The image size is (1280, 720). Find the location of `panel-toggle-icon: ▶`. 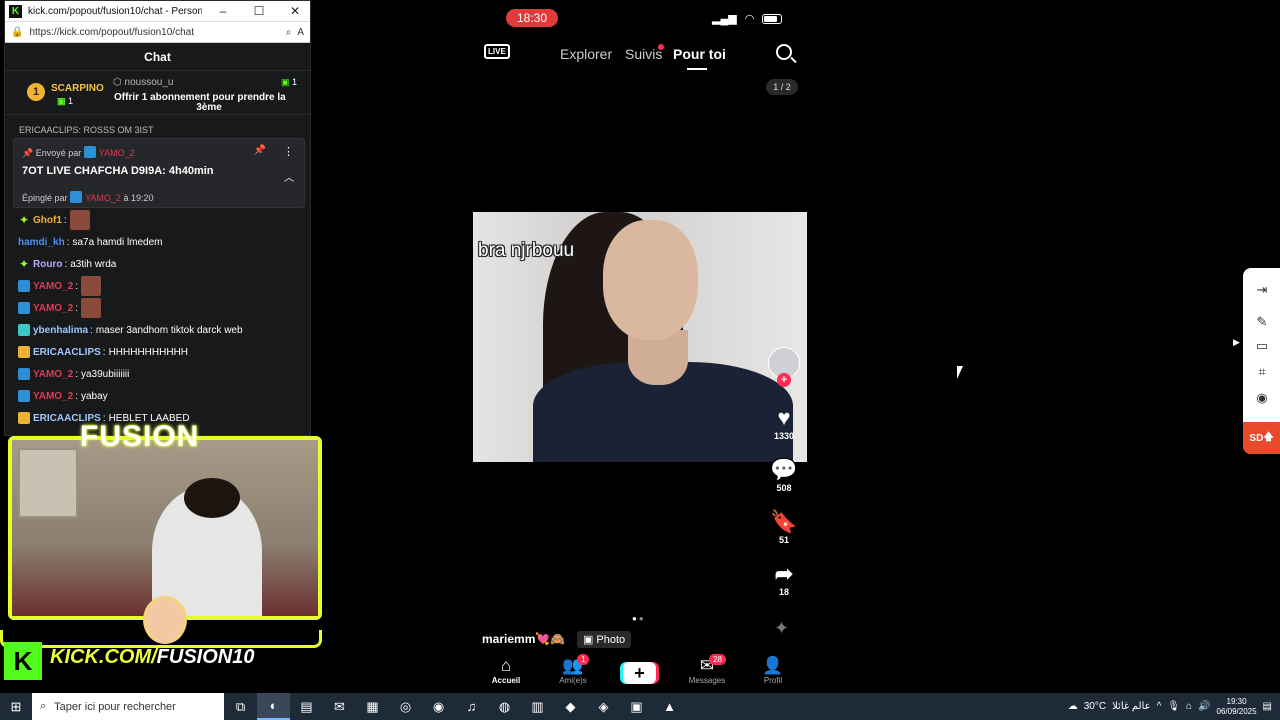

panel-toggle-icon: ▶ is located at coordinates (1236, 342).